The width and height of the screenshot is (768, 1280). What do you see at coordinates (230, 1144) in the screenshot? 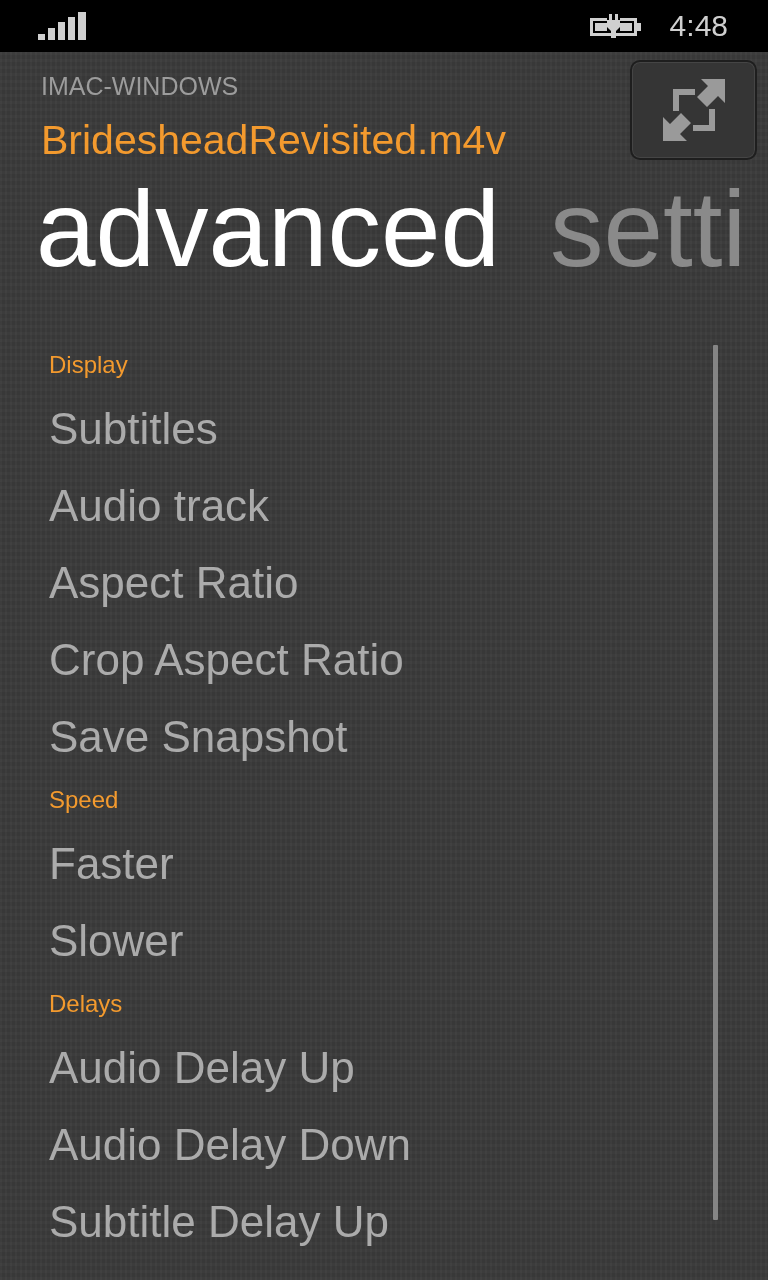
I see `menu-item: Audio Delay Down` at bounding box center [230, 1144].